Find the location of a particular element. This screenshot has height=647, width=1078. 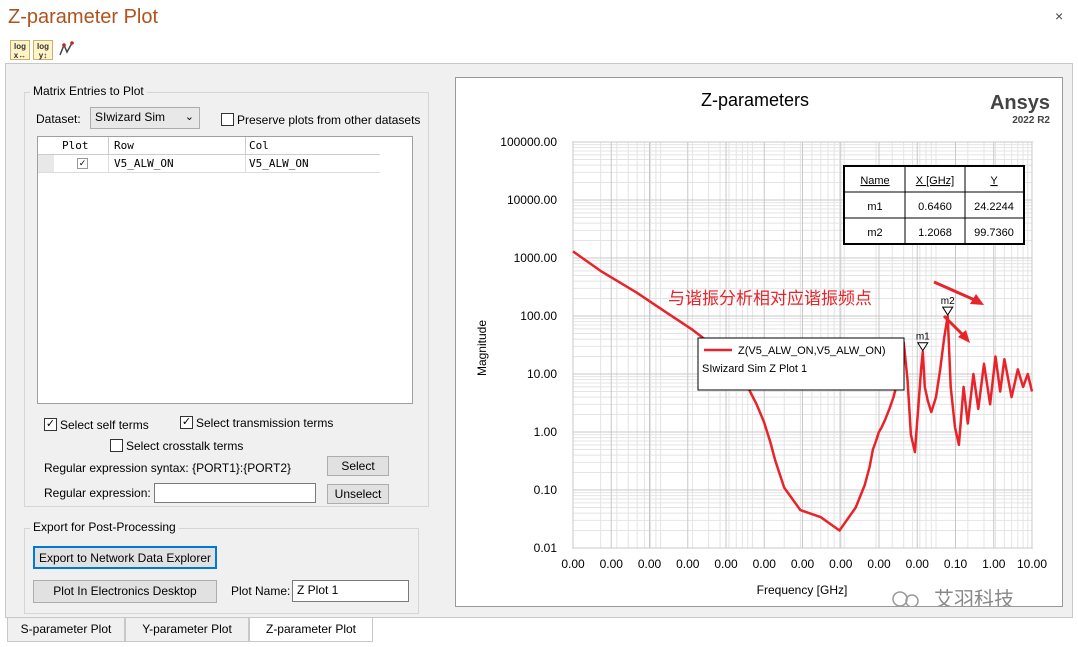

plot-in-desktop-button: Plot In Electronics Desktop is located at coordinates (125, 591).